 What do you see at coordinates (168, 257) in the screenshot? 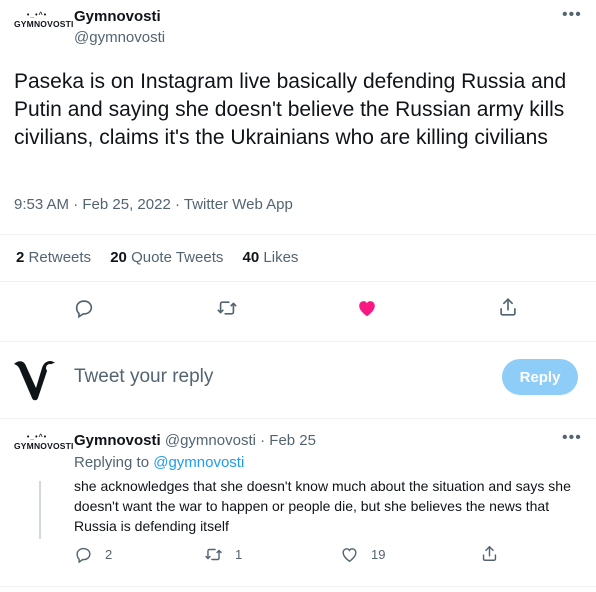
I see `quote-tweets-stat: 20 Quote Tweets` at bounding box center [168, 257].